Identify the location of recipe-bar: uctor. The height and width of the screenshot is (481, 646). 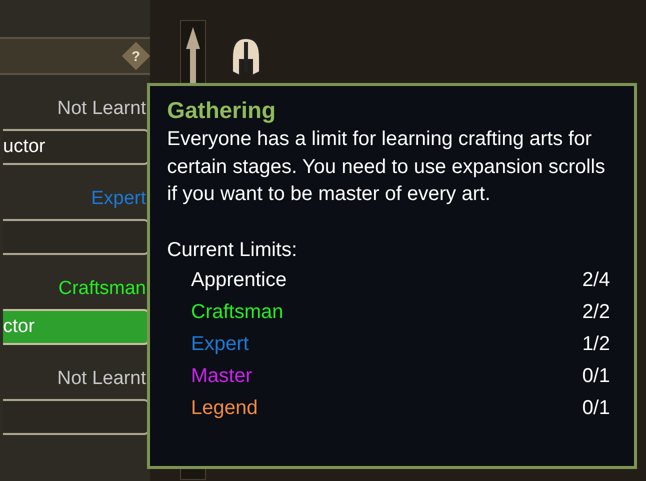
(76, 147).